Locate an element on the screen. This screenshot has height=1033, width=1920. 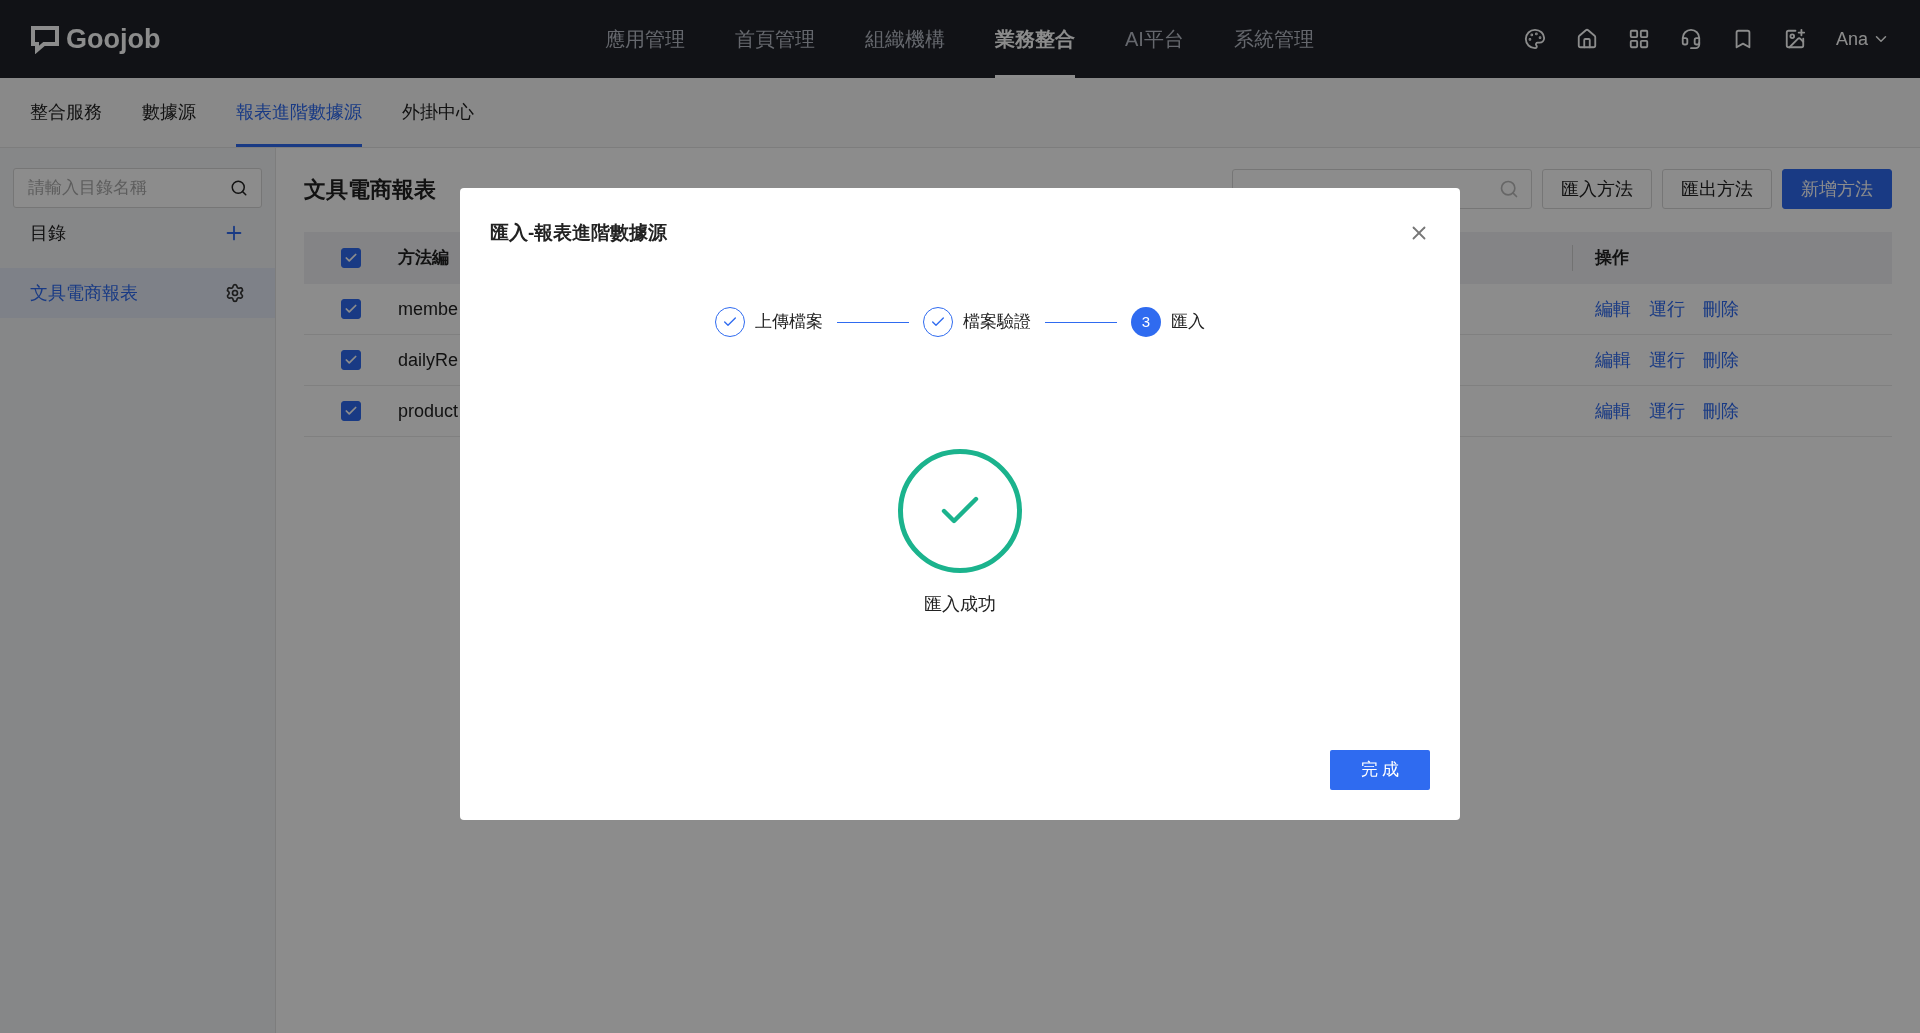
sub-tab: 外掛中心 is located at coordinates (438, 114).